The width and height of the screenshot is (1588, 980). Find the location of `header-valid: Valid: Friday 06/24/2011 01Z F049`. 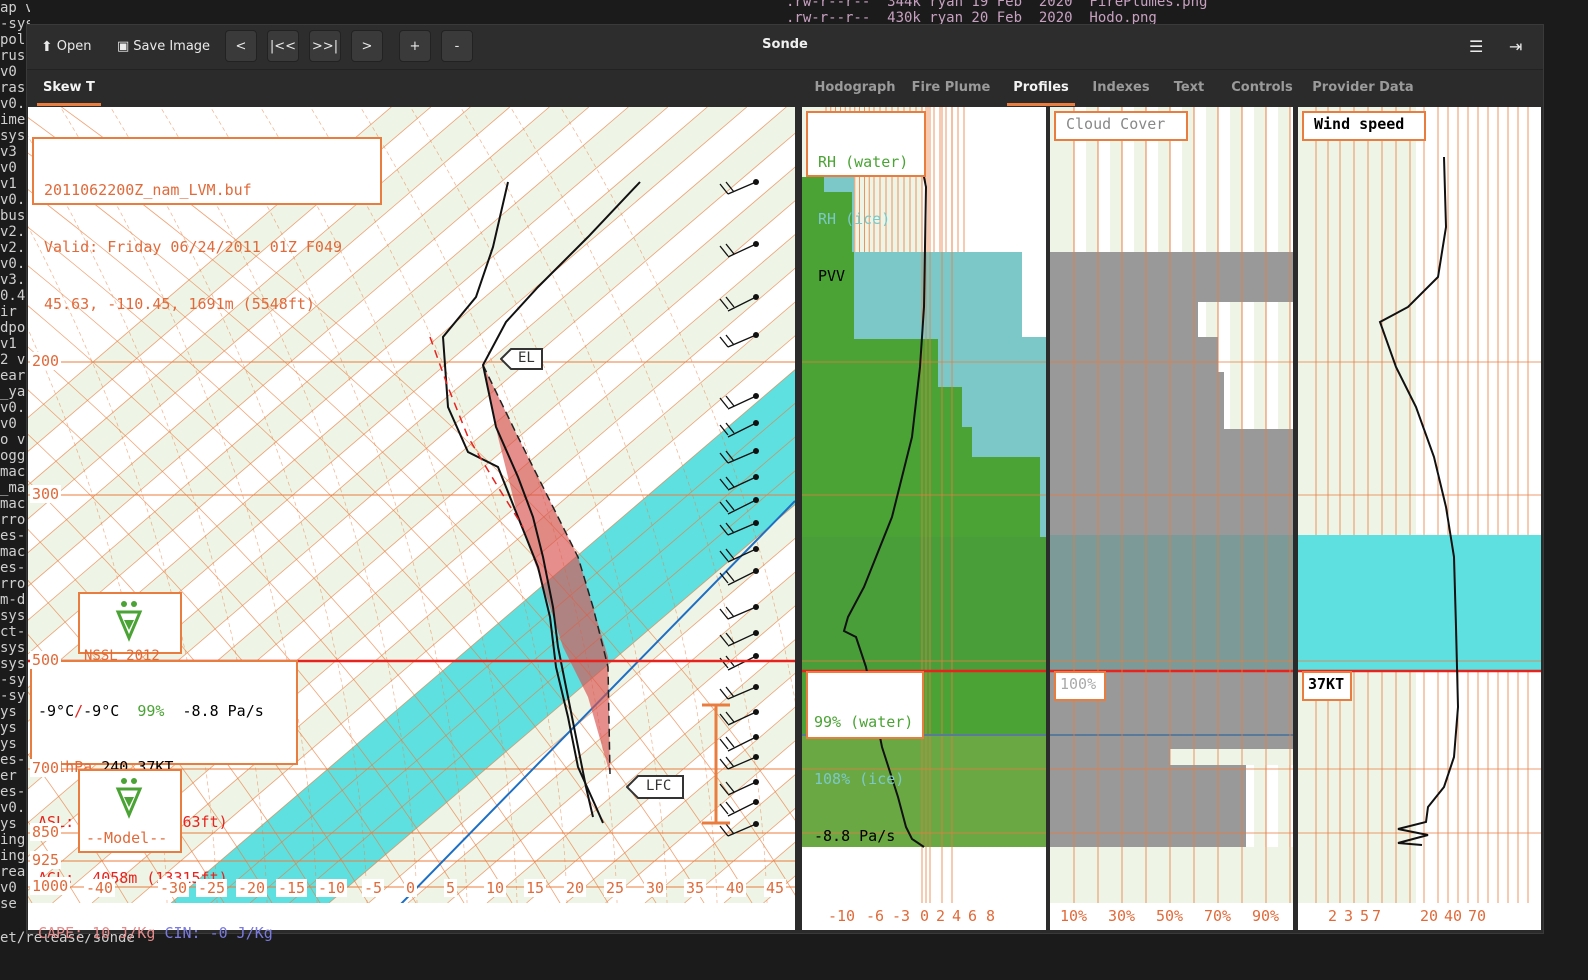

header-valid: Valid: Friday 06/24/2011 01Z F049 is located at coordinates (193, 247).